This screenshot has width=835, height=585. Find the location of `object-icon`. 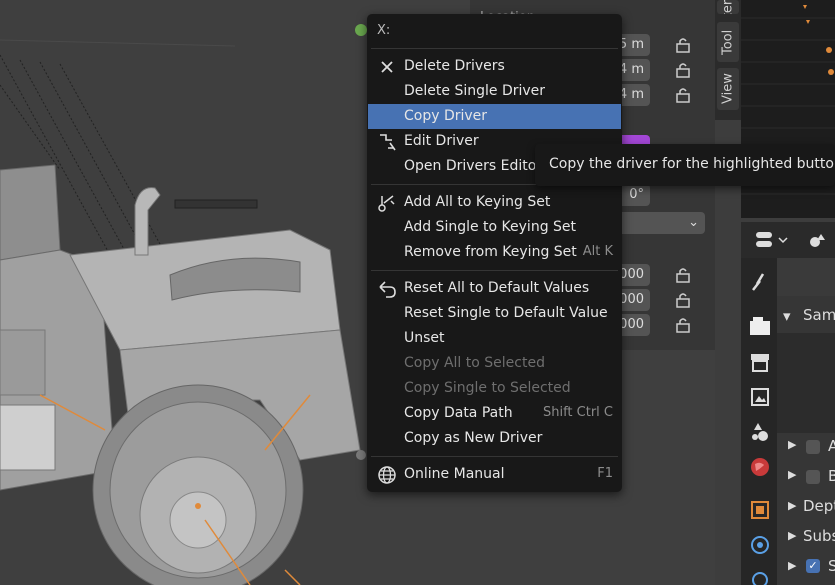

object-icon is located at coordinates (760, 510).